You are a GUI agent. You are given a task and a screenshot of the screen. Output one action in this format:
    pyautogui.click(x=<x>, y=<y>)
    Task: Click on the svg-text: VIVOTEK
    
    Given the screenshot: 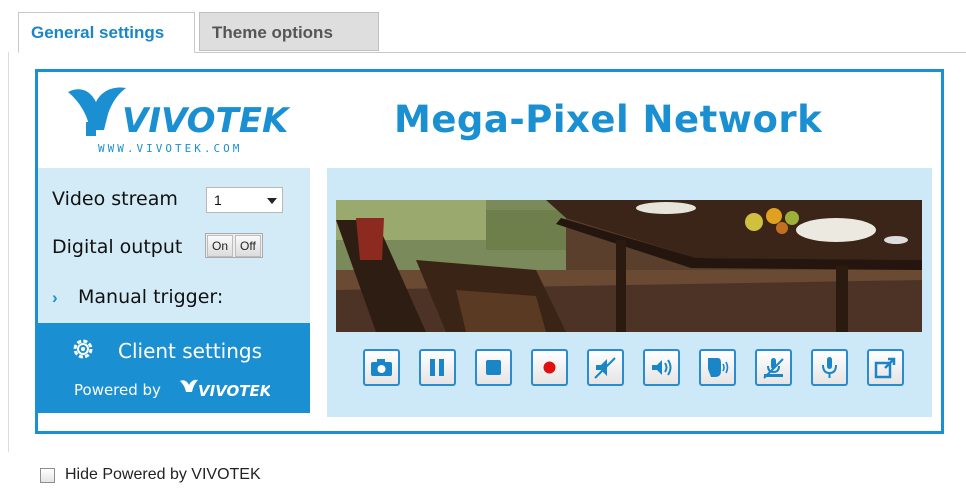 What is the action you would take?
    pyautogui.click(x=234, y=391)
    